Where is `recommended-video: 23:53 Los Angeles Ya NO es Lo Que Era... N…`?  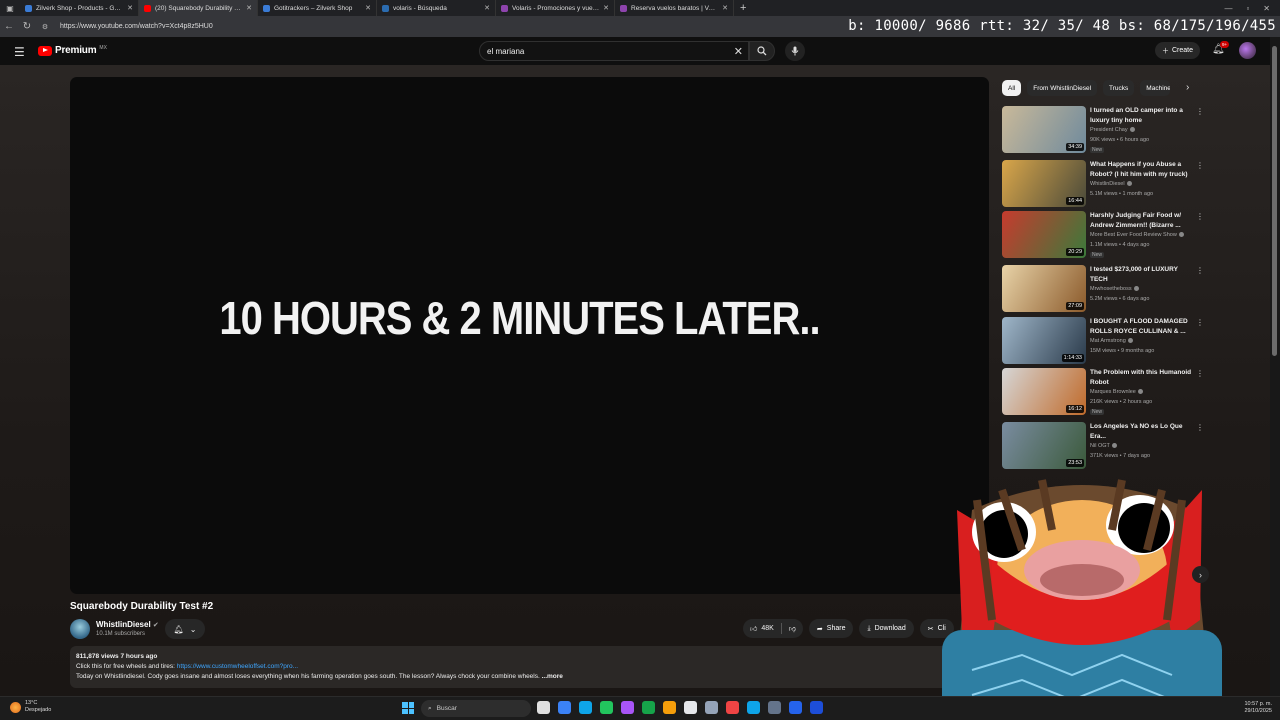 recommended-video: 23:53 Los Angeles Ya NO es Lo Que Era... N… is located at coordinates (1103, 446).